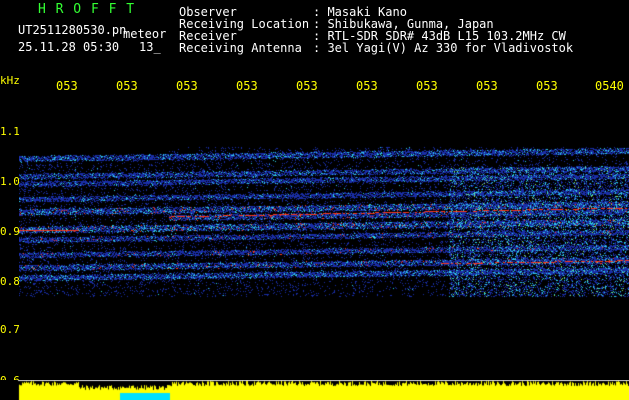 Image resolution: width=629 pixels, height=400 pixels. I want to click on x-tick-10: 0540, so click(609, 86).